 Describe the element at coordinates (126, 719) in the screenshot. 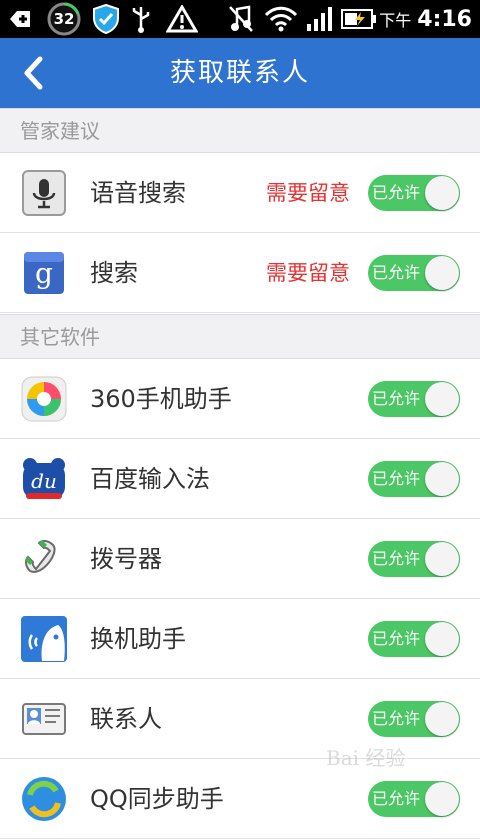

I see `app-name: 联系人` at that location.